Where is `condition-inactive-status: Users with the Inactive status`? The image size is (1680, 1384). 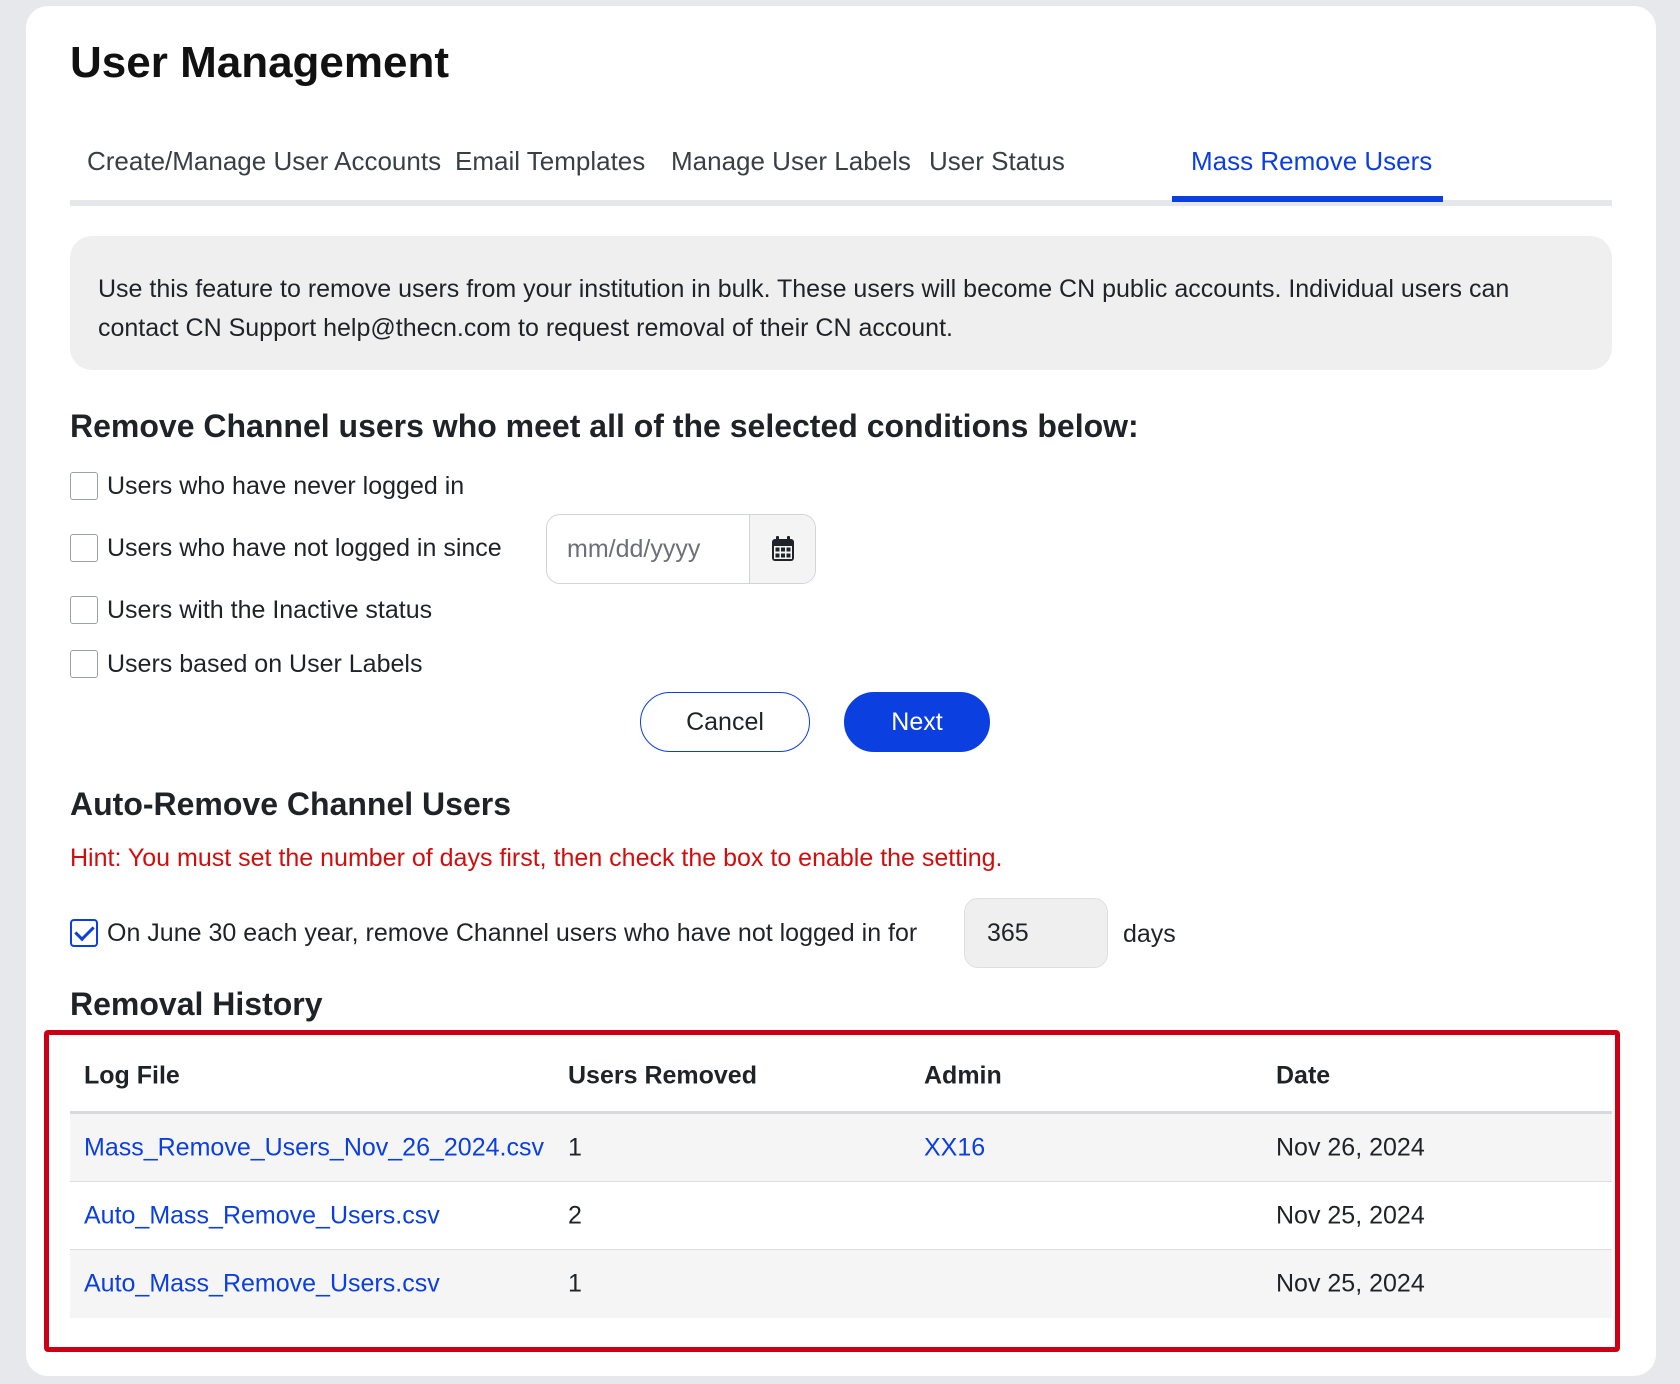 condition-inactive-status: Users with the Inactive status is located at coordinates (251, 610).